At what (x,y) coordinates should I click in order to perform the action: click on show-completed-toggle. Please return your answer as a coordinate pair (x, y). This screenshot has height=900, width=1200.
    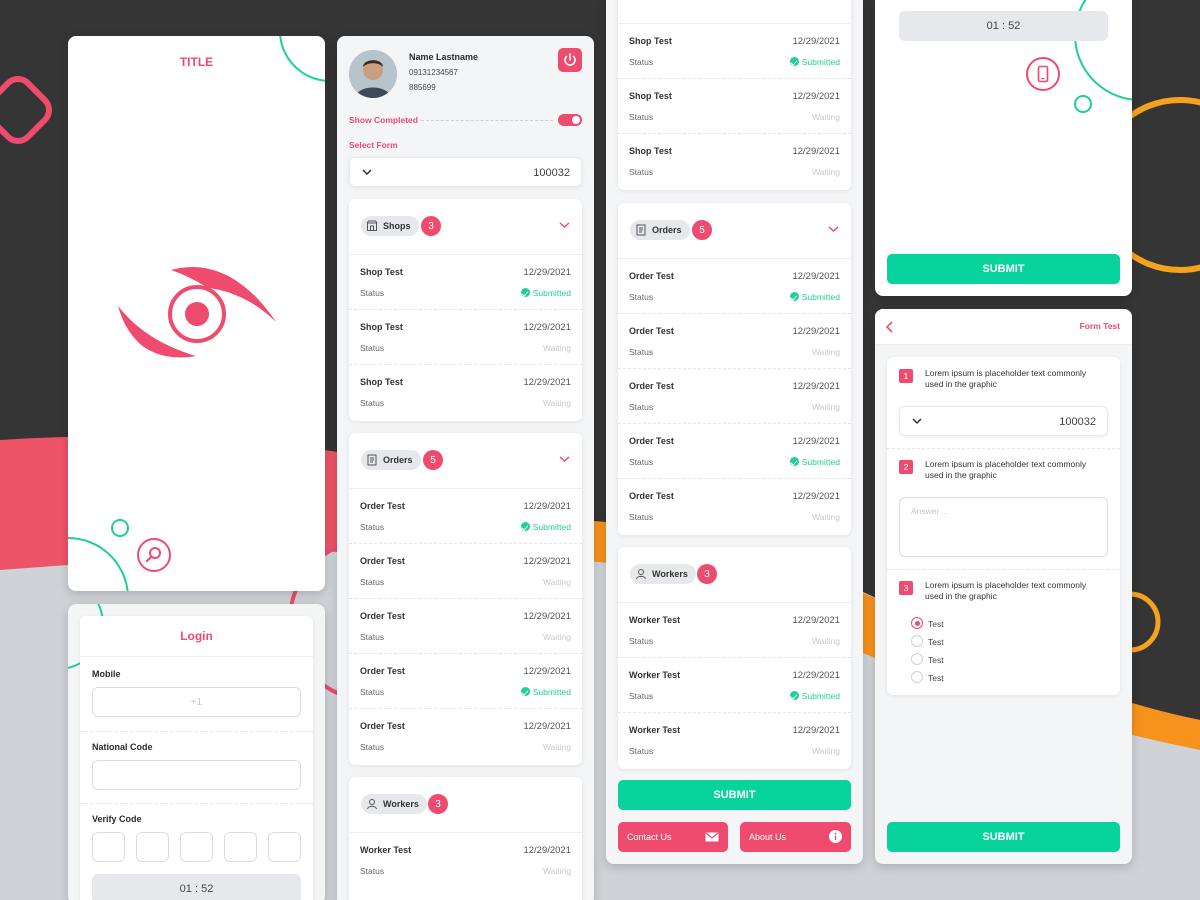
    Looking at the image, I should click on (570, 120).